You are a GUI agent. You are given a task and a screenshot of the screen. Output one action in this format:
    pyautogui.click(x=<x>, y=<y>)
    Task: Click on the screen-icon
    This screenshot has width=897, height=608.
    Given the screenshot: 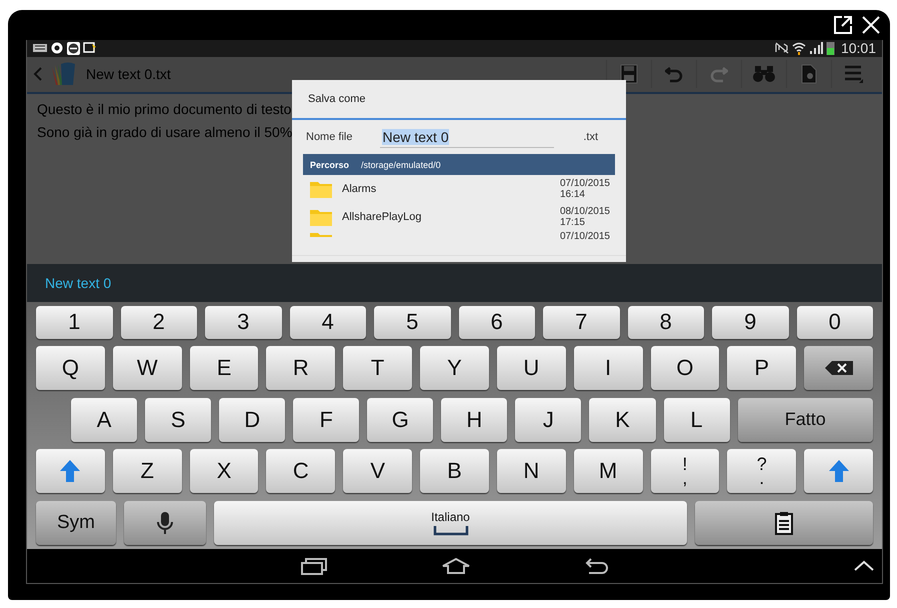 What is the action you would take?
    pyautogui.click(x=90, y=48)
    